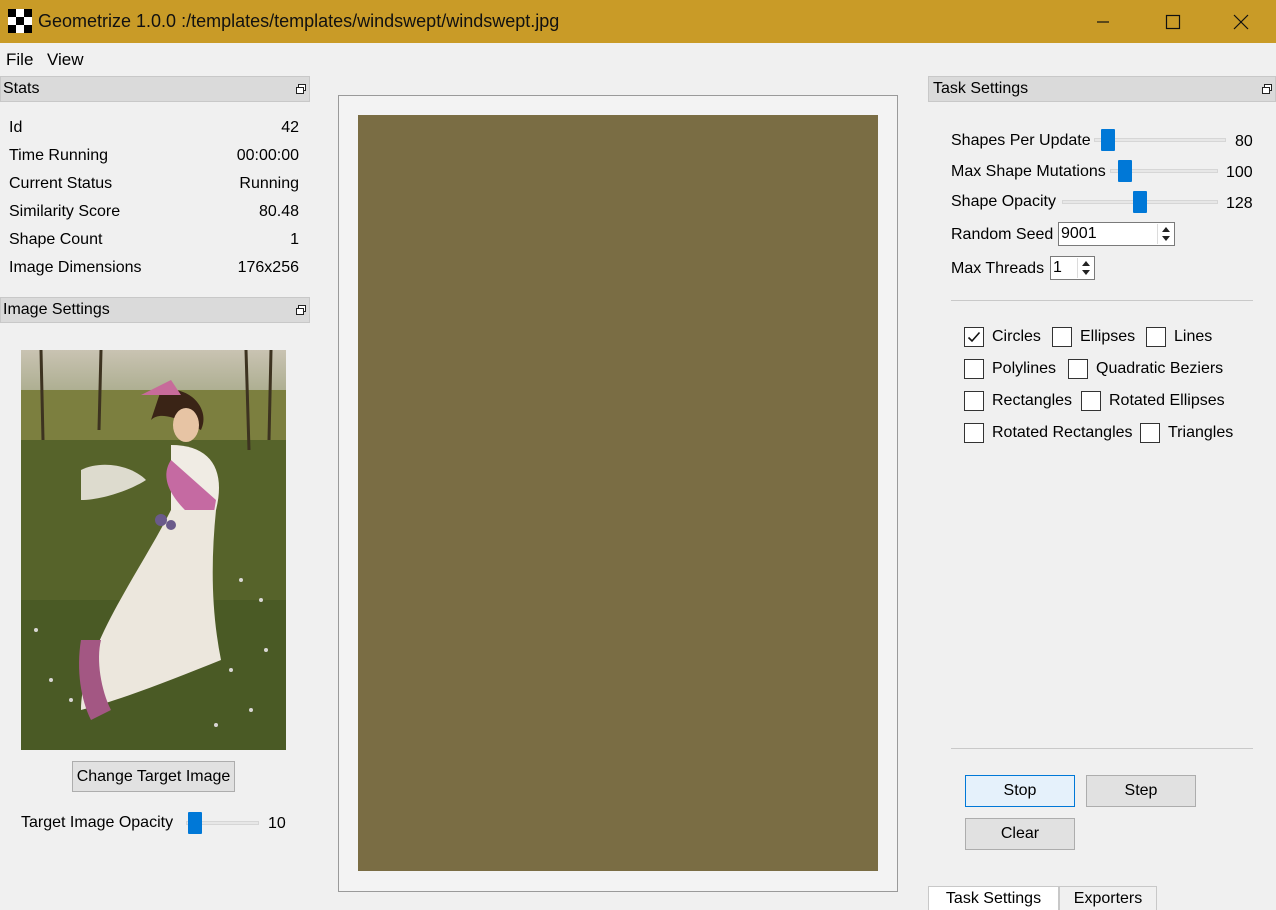  I want to click on stat-label: Image Dimensions, so click(75, 267).